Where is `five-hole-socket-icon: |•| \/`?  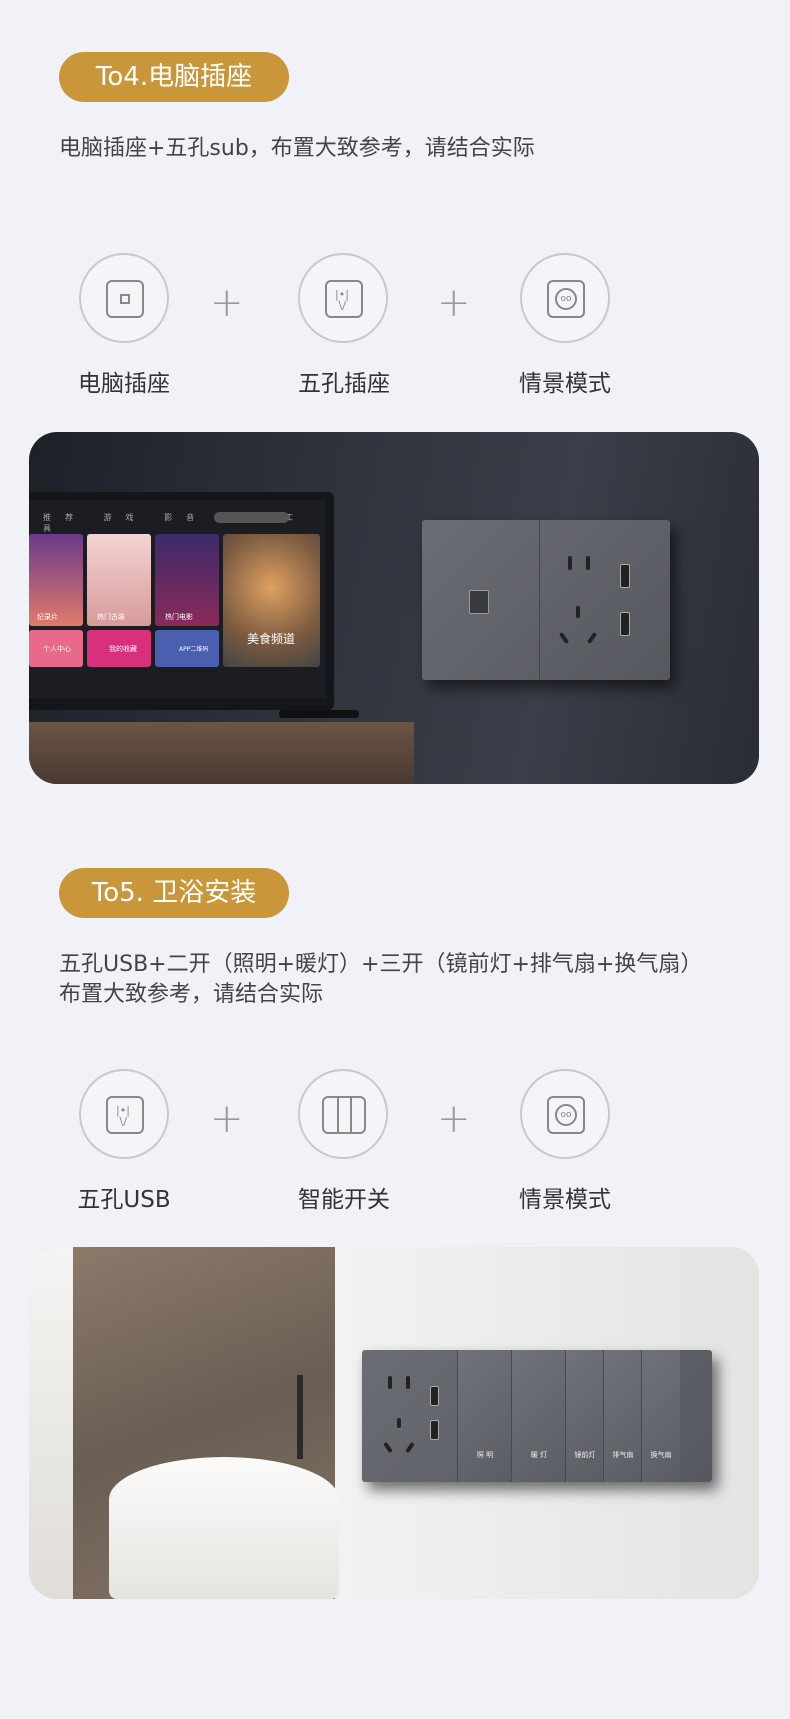
five-hole-socket-icon: |•| \/ is located at coordinates (343, 298).